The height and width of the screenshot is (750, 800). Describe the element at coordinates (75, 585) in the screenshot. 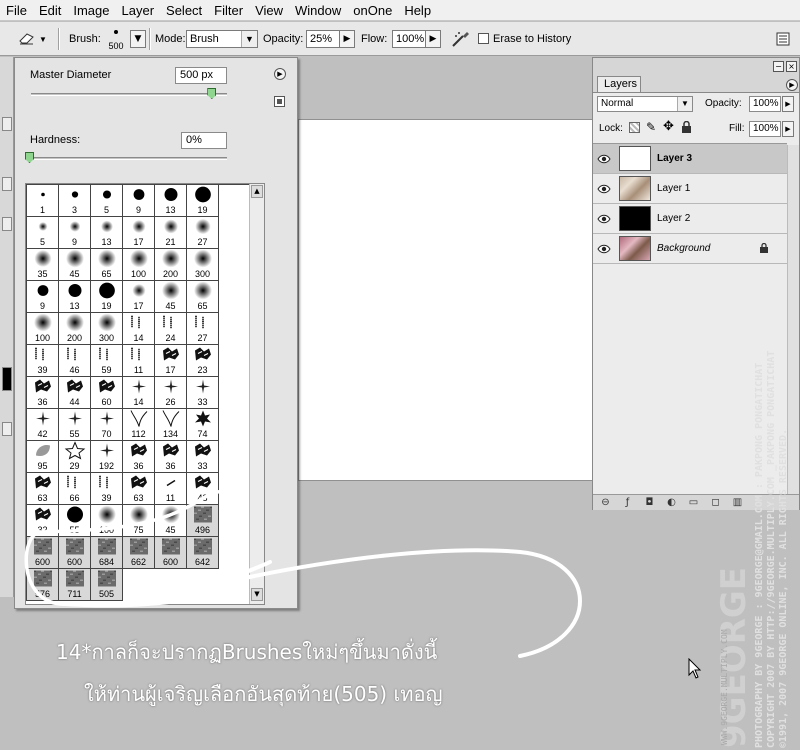

I see `brush-preset: 711` at that location.